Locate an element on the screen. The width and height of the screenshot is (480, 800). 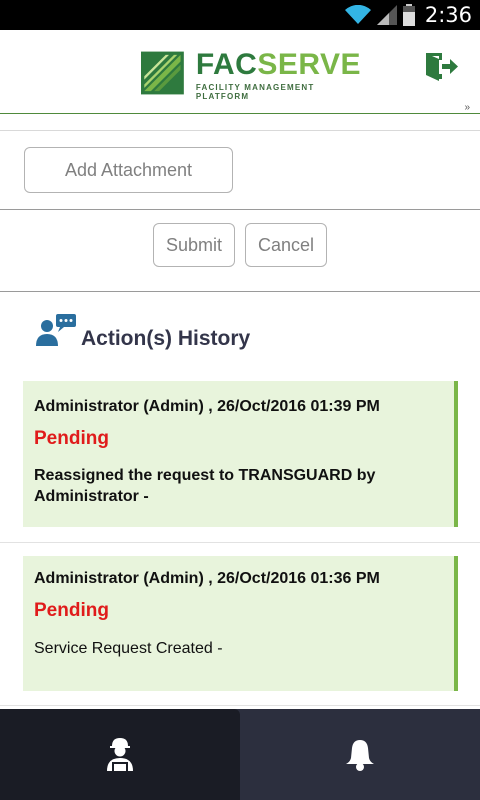
technician-icon is located at coordinates (120, 754).